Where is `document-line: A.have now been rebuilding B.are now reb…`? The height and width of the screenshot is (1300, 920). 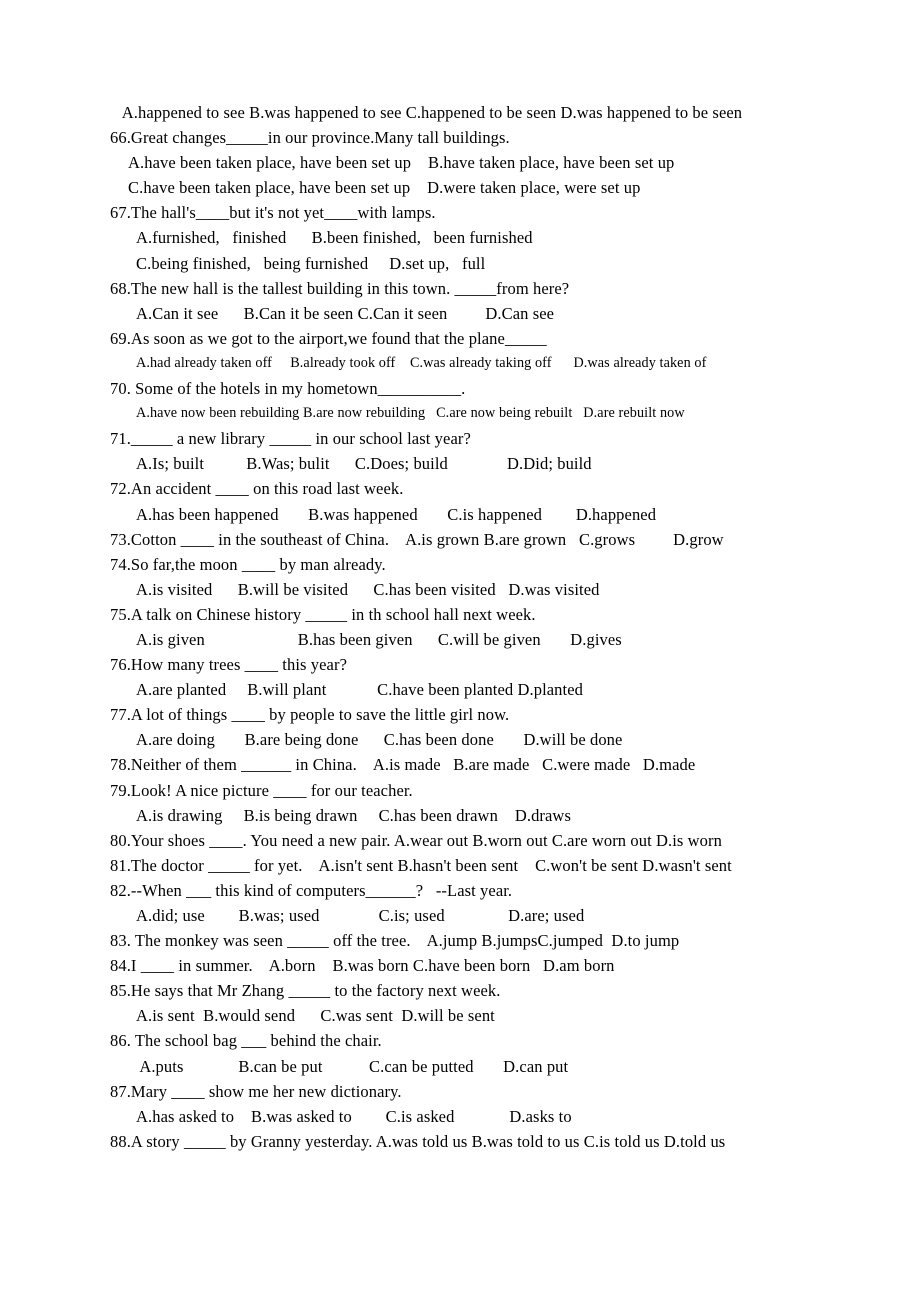 document-line: A.have now been rebuilding B.are now reb… is located at coordinates (410, 413).